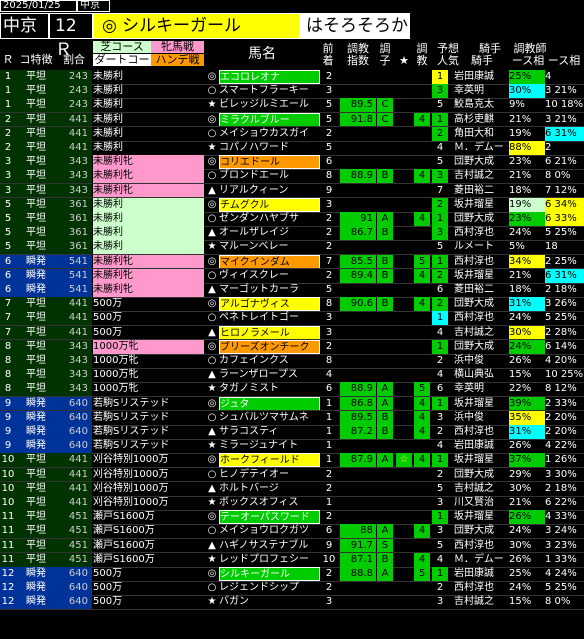  Describe the element at coordinates (74, 545) in the screenshot. I see `cell-p: 451` at that location.